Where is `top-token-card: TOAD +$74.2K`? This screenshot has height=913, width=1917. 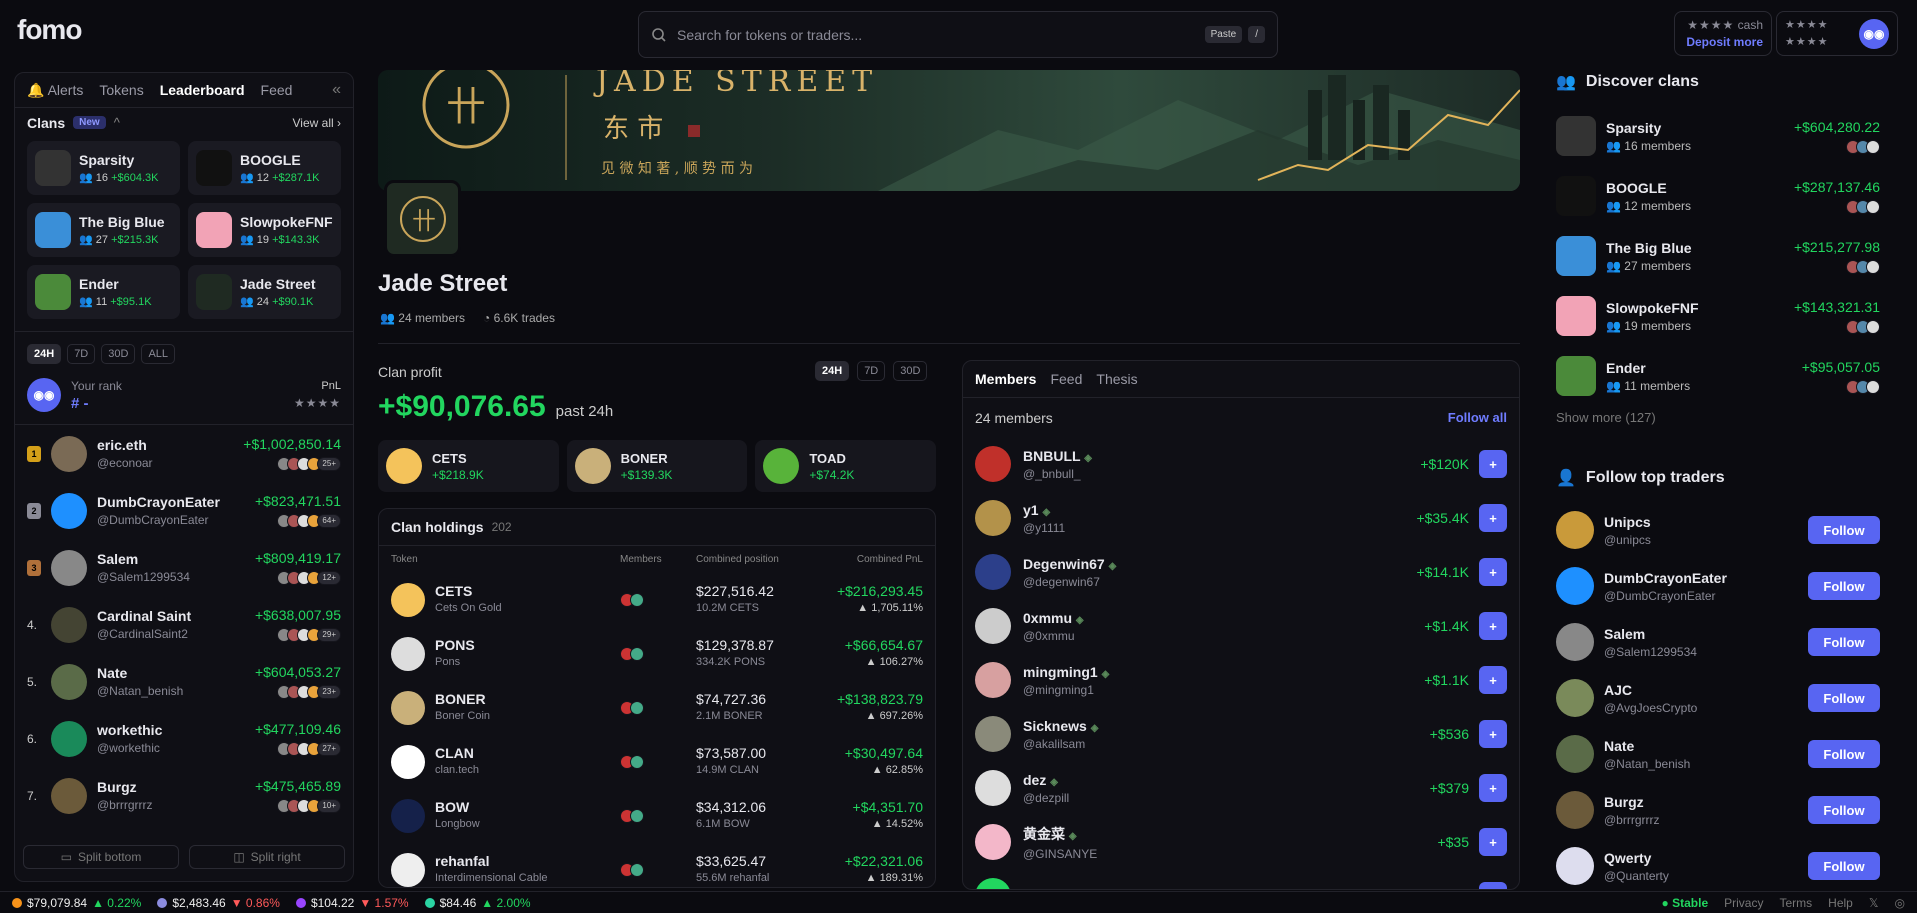 top-token-card: TOAD +$74.2K is located at coordinates (846, 466).